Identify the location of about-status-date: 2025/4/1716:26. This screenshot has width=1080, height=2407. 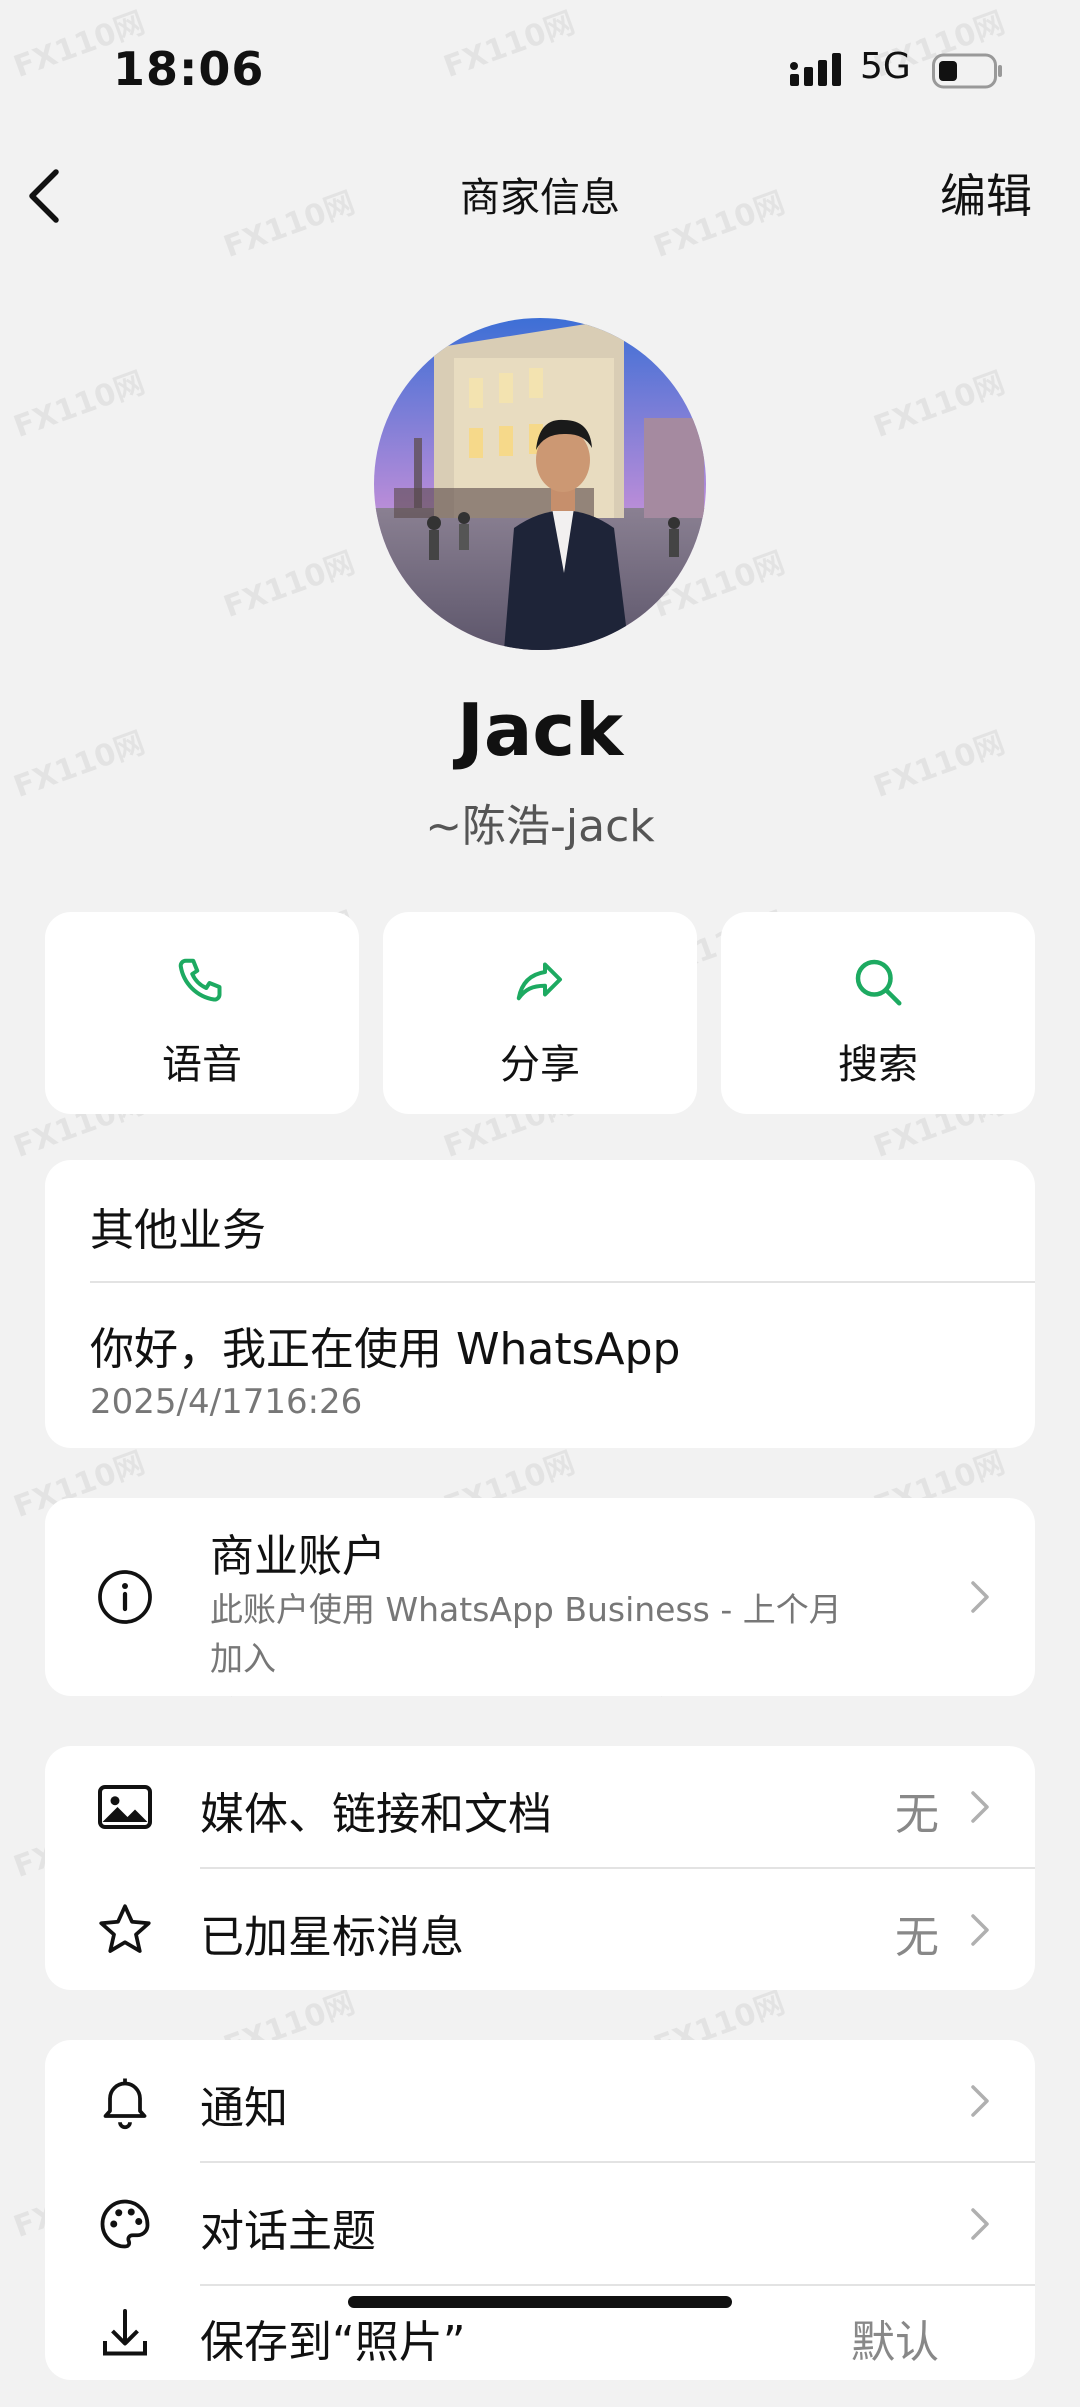
(226, 1402).